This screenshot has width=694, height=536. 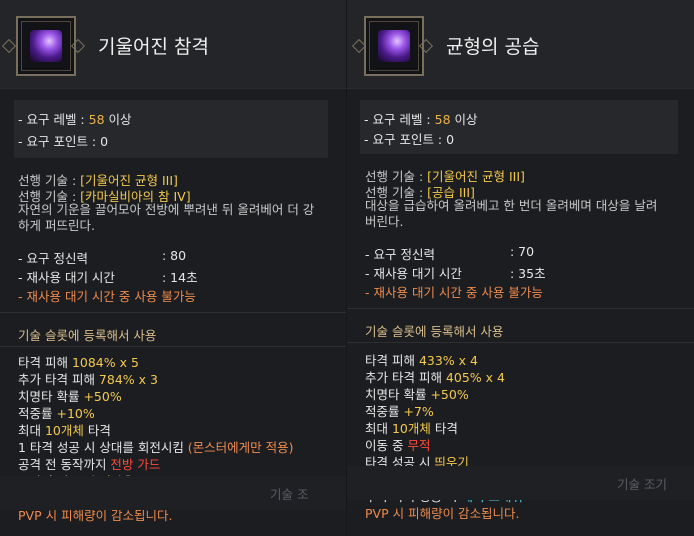 What do you see at coordinates (493, 47) in the screenshot?
I see `skill-title: 균형의 공습` at bounding box center [493, 47].